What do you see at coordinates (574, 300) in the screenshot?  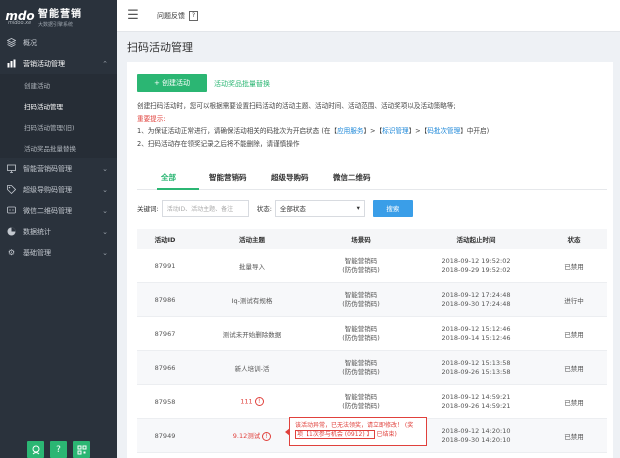 I see `cell-status: 进行中` at bounding box center [574, 300].